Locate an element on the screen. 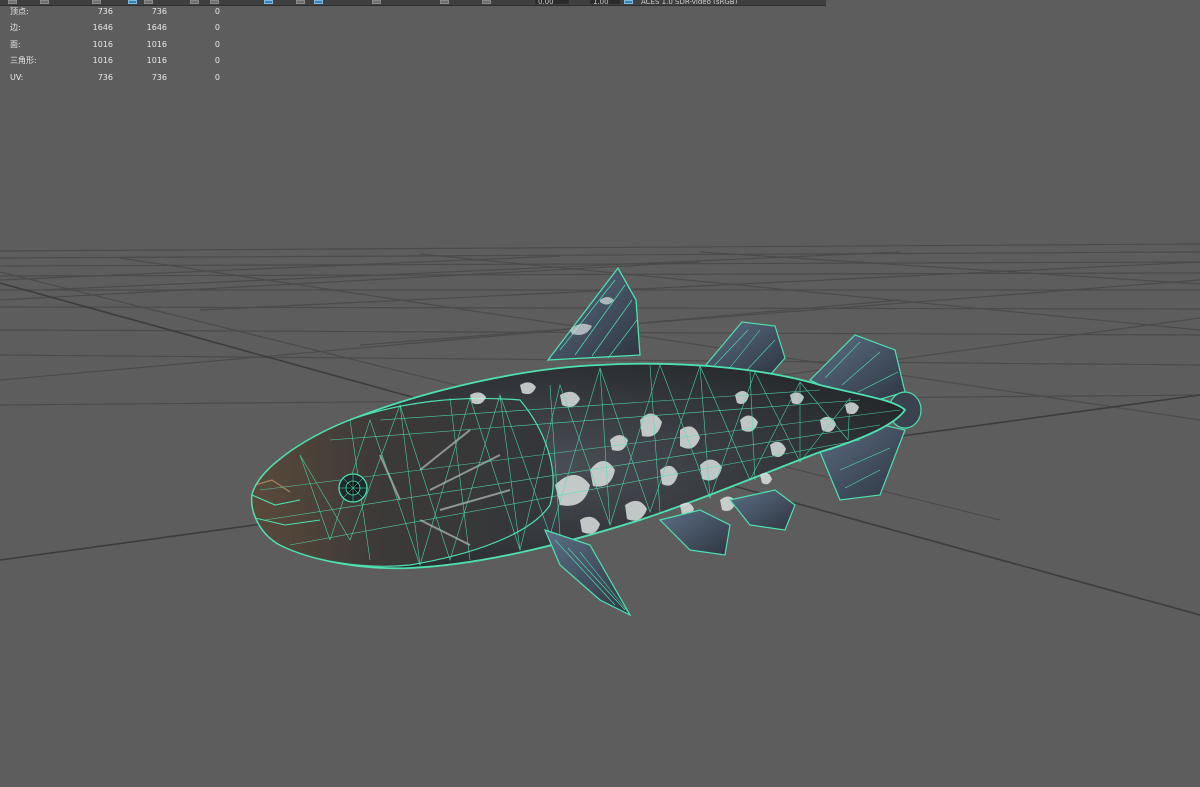  hud-label: UV: is located at coordinates (17, 77).